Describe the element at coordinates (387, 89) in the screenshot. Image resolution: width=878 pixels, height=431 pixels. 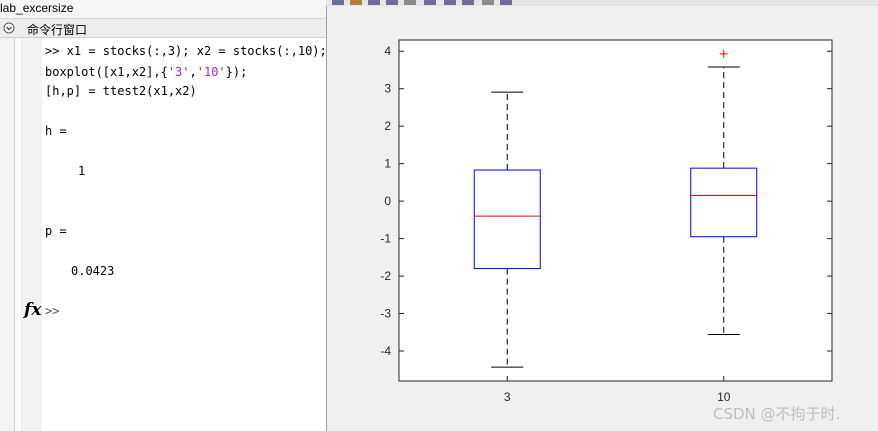
I see `ytick-label: 3` at that location.